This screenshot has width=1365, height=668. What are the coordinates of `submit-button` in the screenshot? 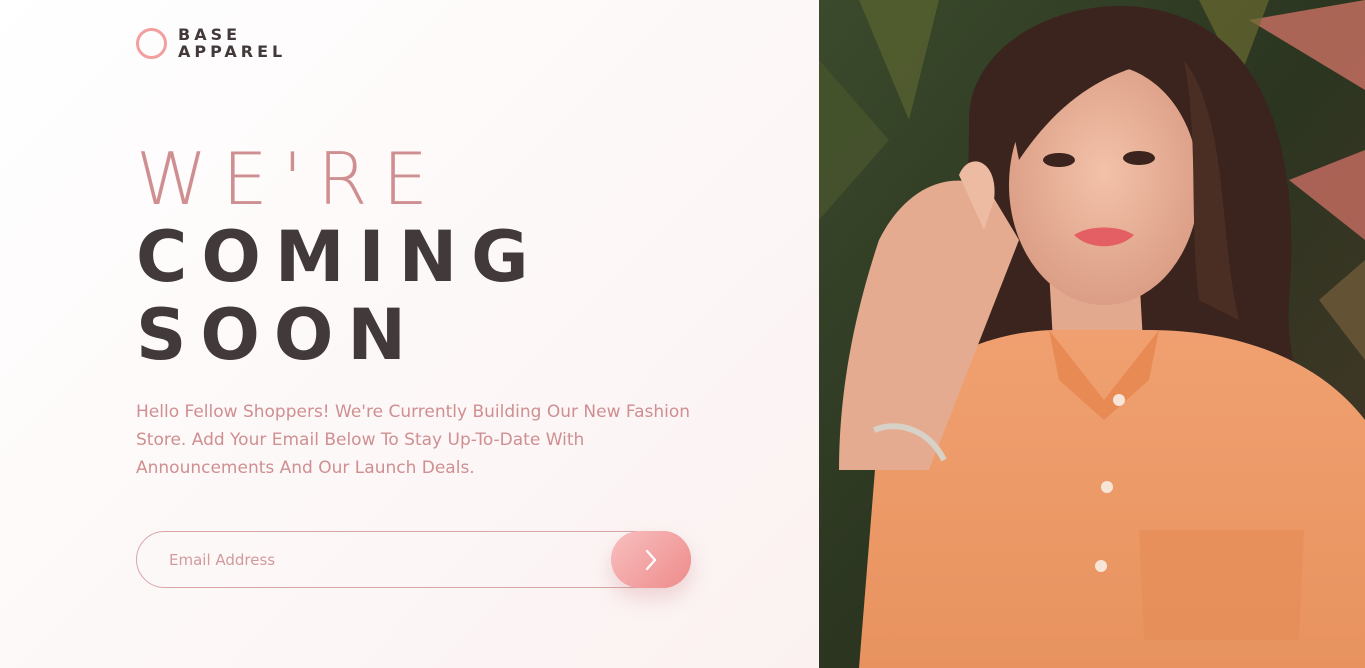 It's located at (651, 559).